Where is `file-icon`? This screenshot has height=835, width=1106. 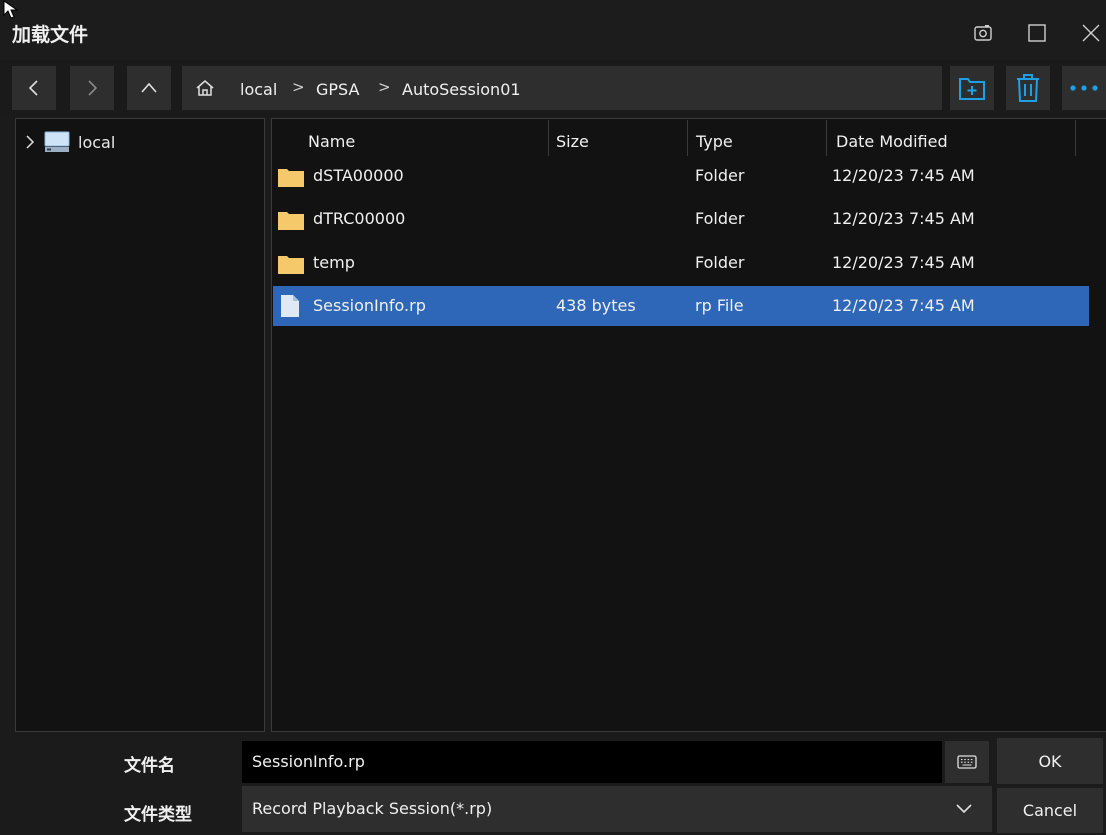 file-icon is located at coordinates (290, 306).